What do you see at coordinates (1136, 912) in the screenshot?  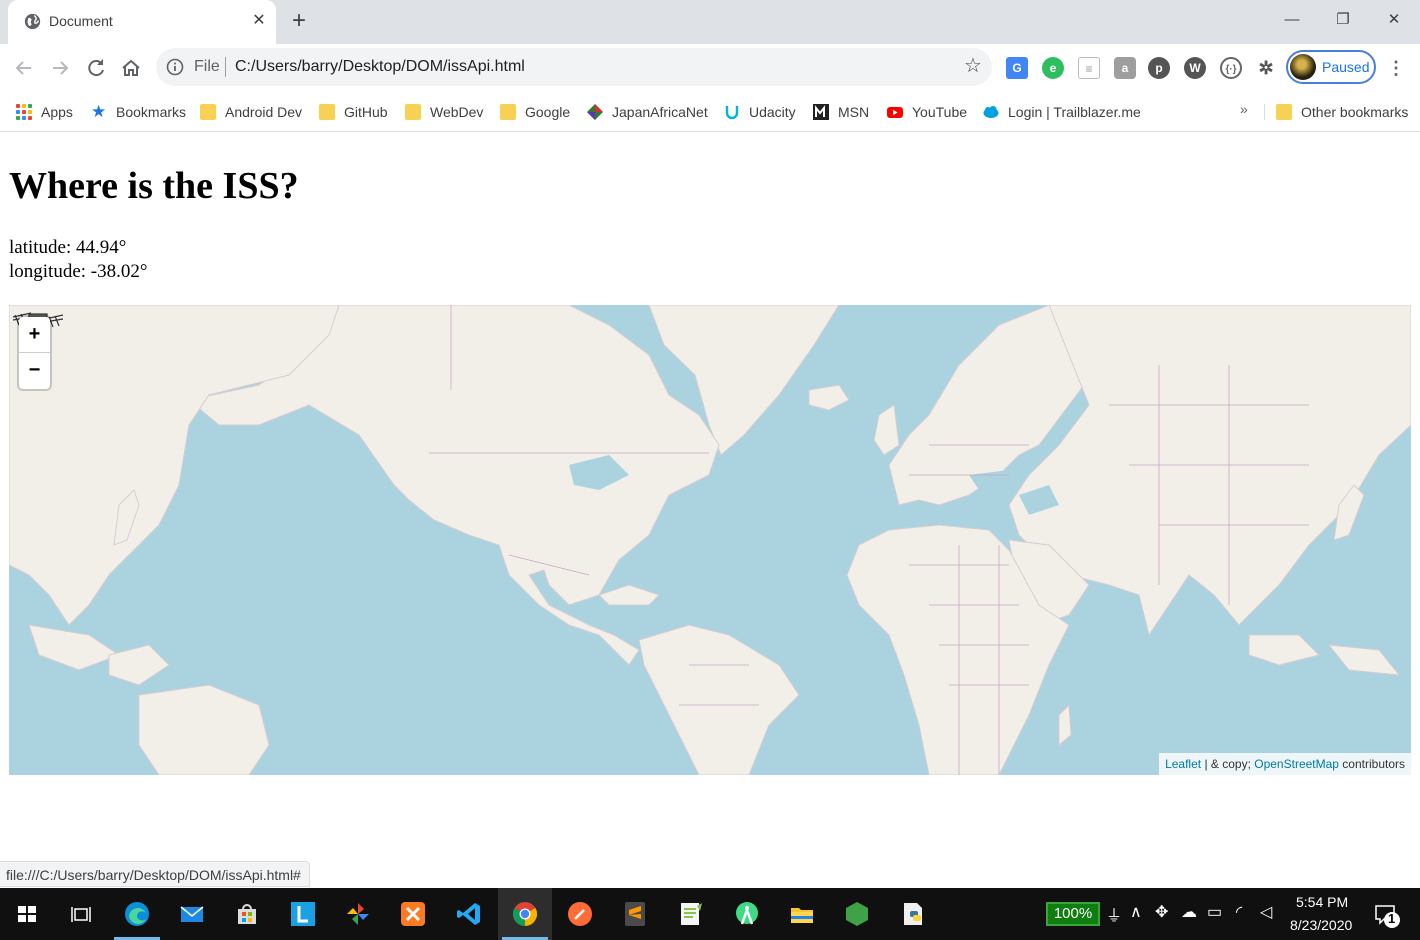 I see `chevron-up-icon: ∧` at bounding box center [1136, 912].